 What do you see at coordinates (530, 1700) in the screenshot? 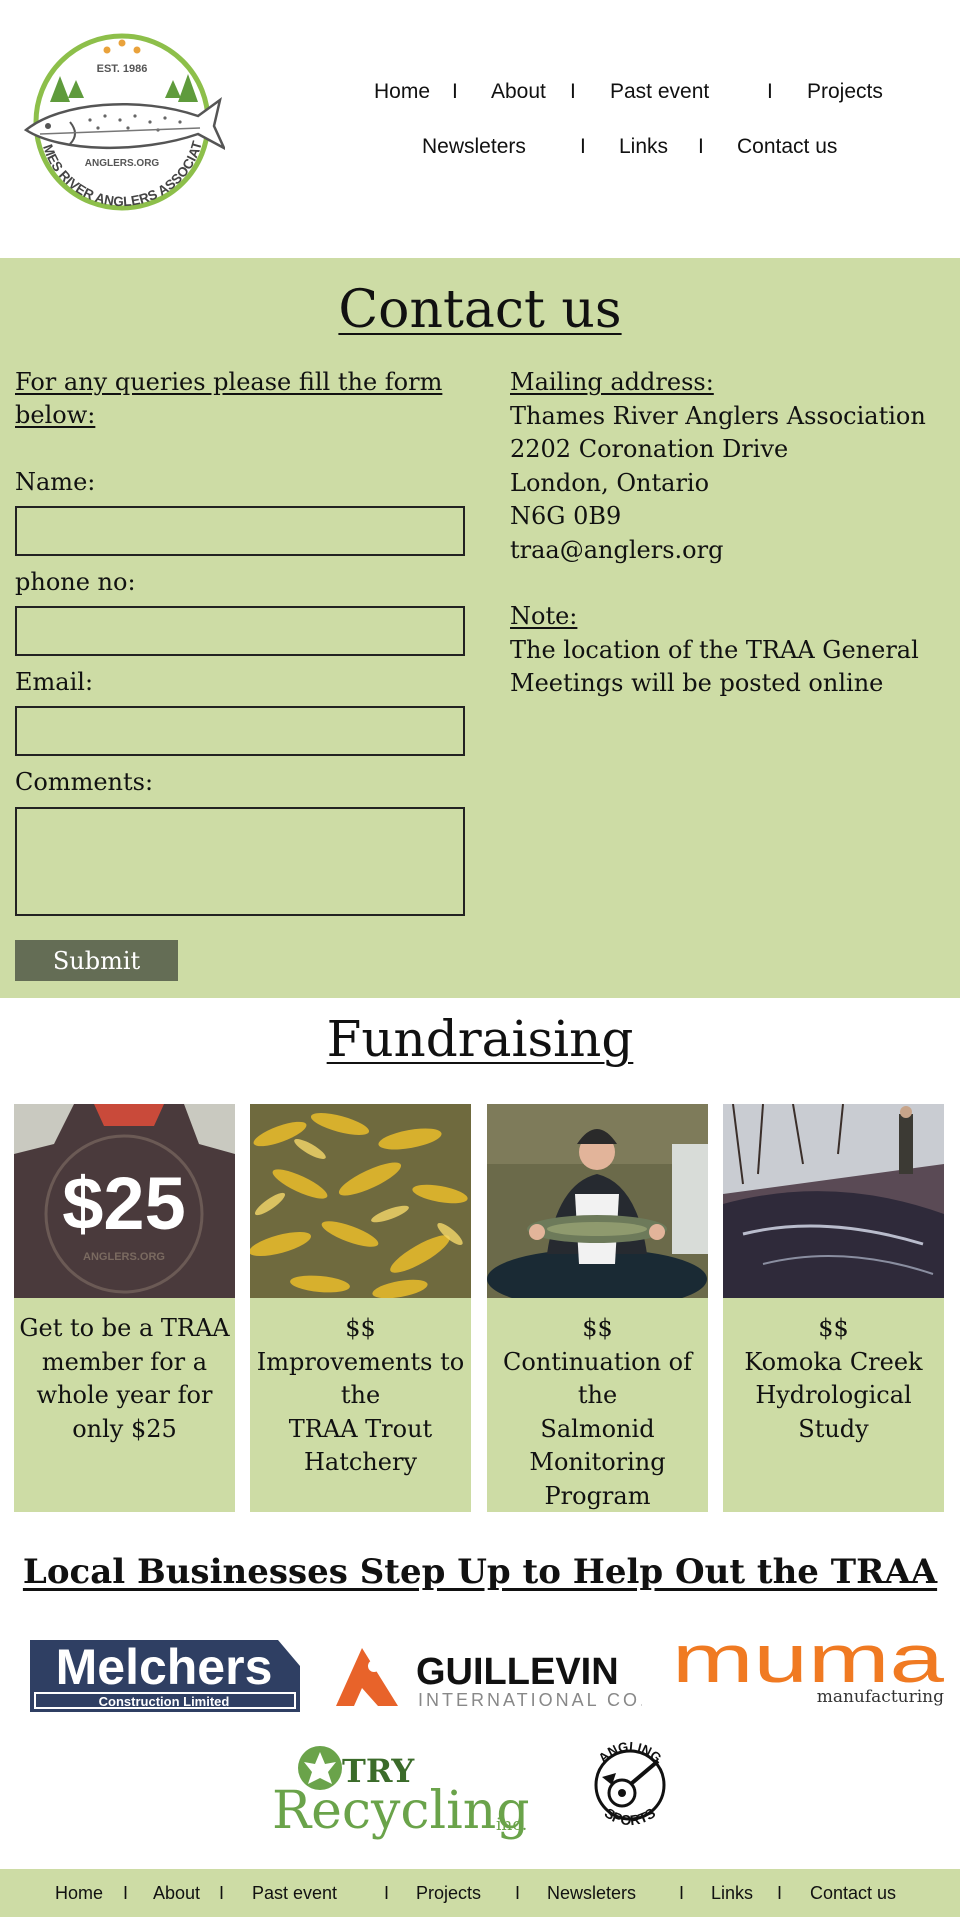
I see `svg-text: INTERNATIONAL CO.` at bounding box center [530, 1700].